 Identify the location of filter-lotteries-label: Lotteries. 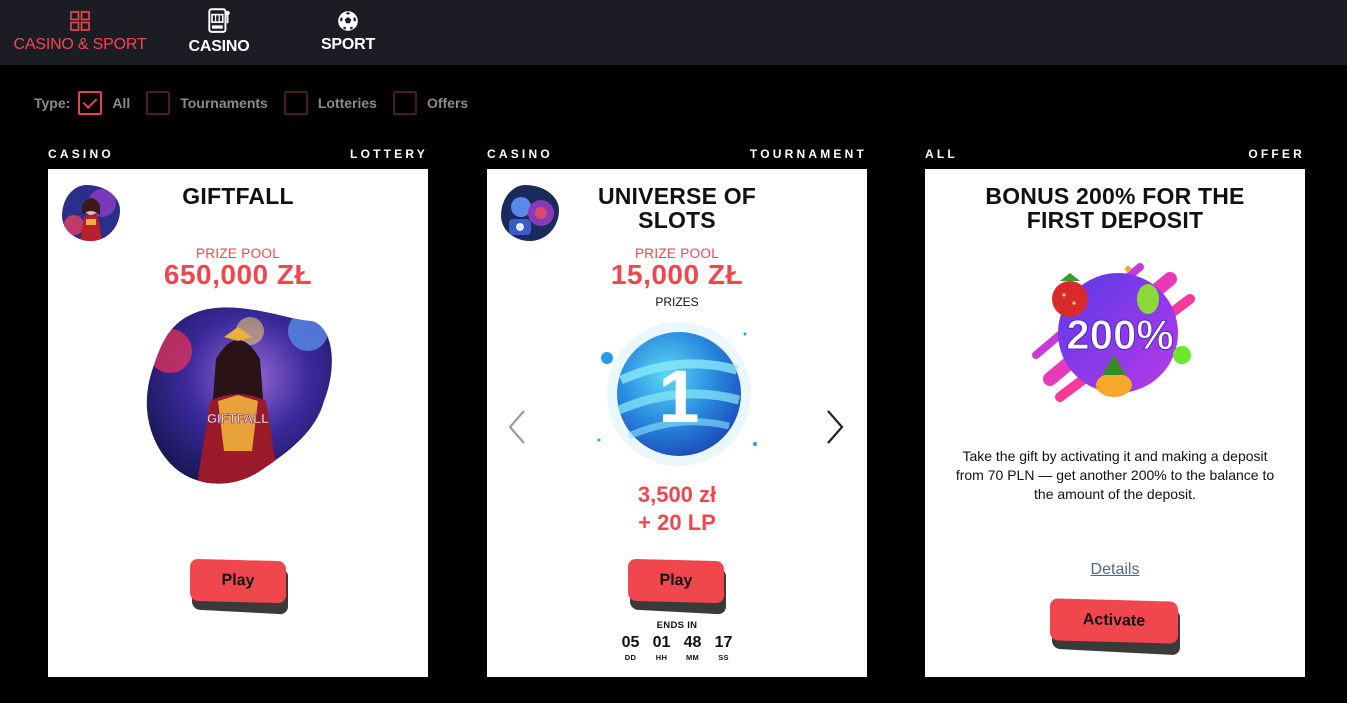
(347, 102).